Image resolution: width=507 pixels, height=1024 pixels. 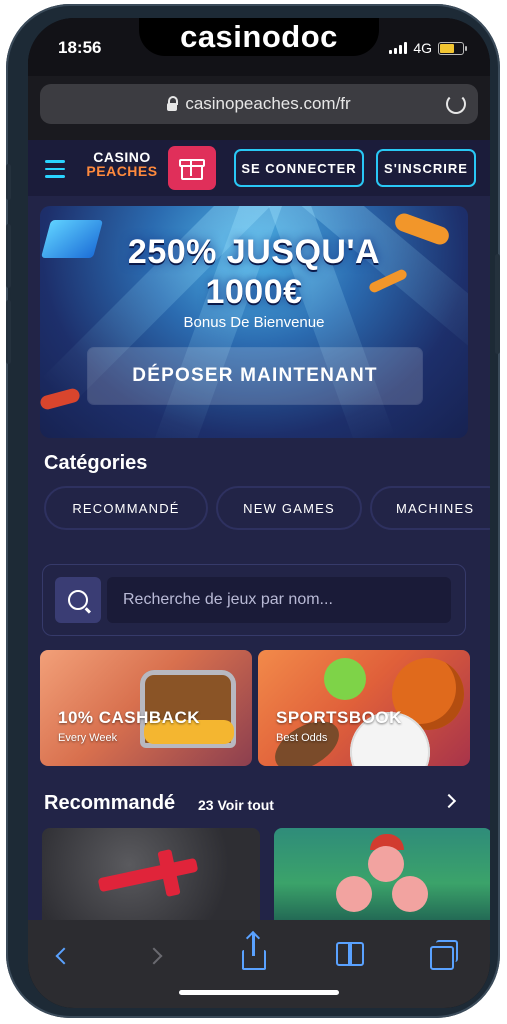 I want to click on deposit-now-button: DÉPOSER MAINTENANT, so click(x=255, y=376).